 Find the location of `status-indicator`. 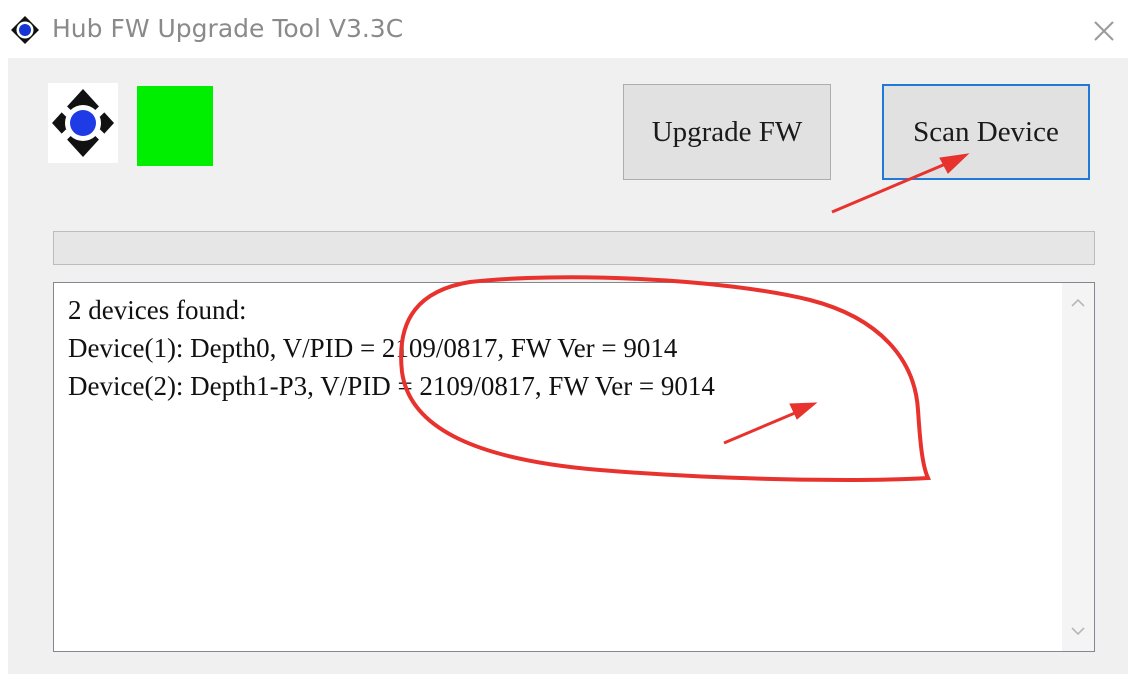

status-indicator is located at coordinates (175, 126).